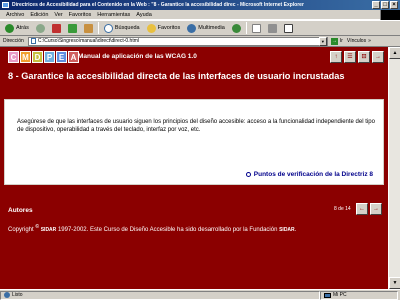 Image resolution: width=400 pixels, height=300 pixels. I want to click on menu-favoritos: Favoritos, so click(80, 15).